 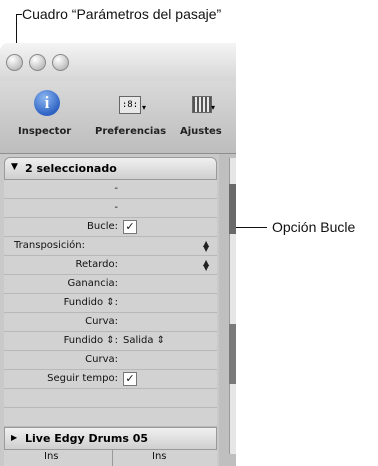 I want to click on track-name: Live Edgy Drums 05, so click(x=87, y=438).